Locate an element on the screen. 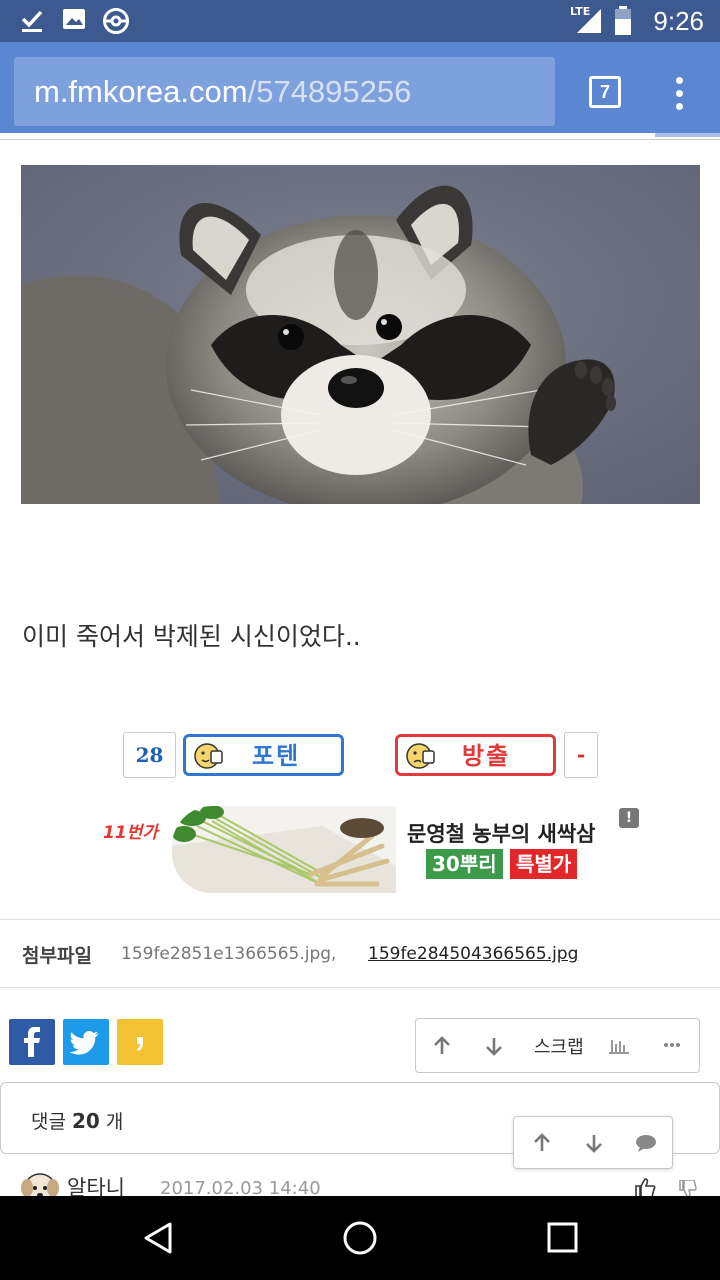 The image size is (720, 1280). comment-like-icon is located at coordinates (645, 1187).